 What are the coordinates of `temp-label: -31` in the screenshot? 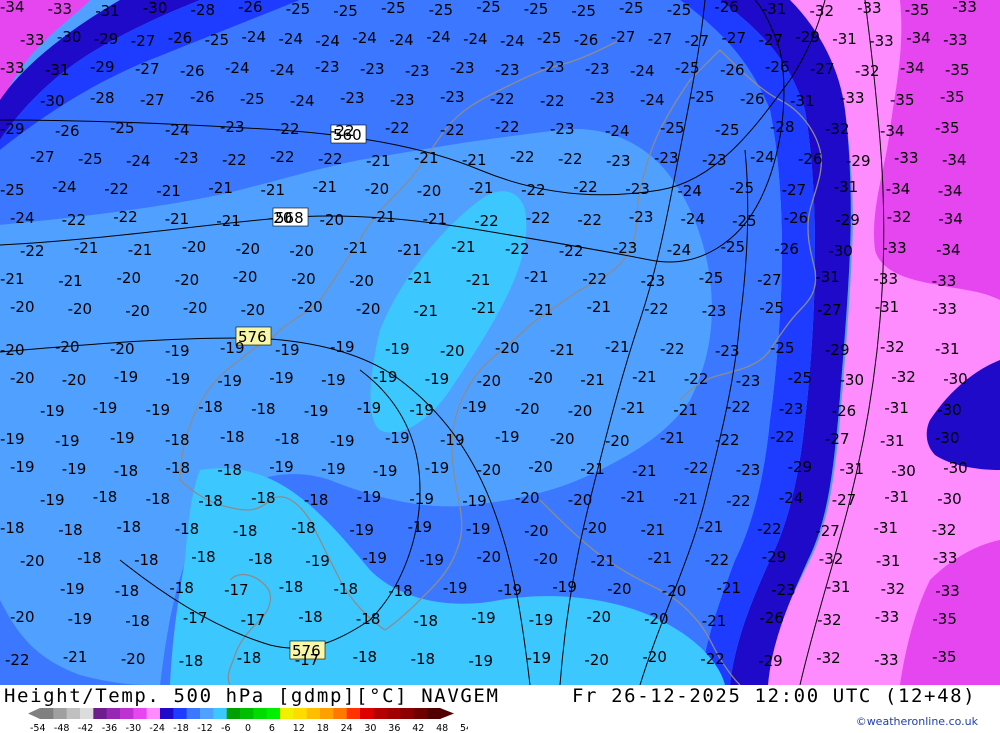 It's located at (888, 561).